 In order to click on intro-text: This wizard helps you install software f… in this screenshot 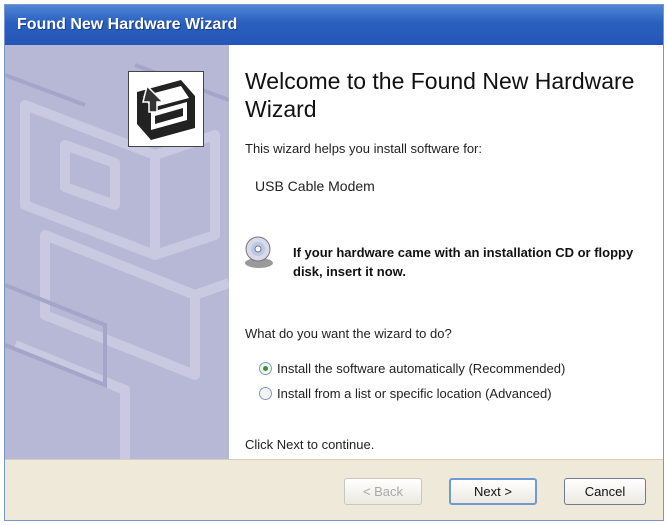, I will do `click(363, 148)`.